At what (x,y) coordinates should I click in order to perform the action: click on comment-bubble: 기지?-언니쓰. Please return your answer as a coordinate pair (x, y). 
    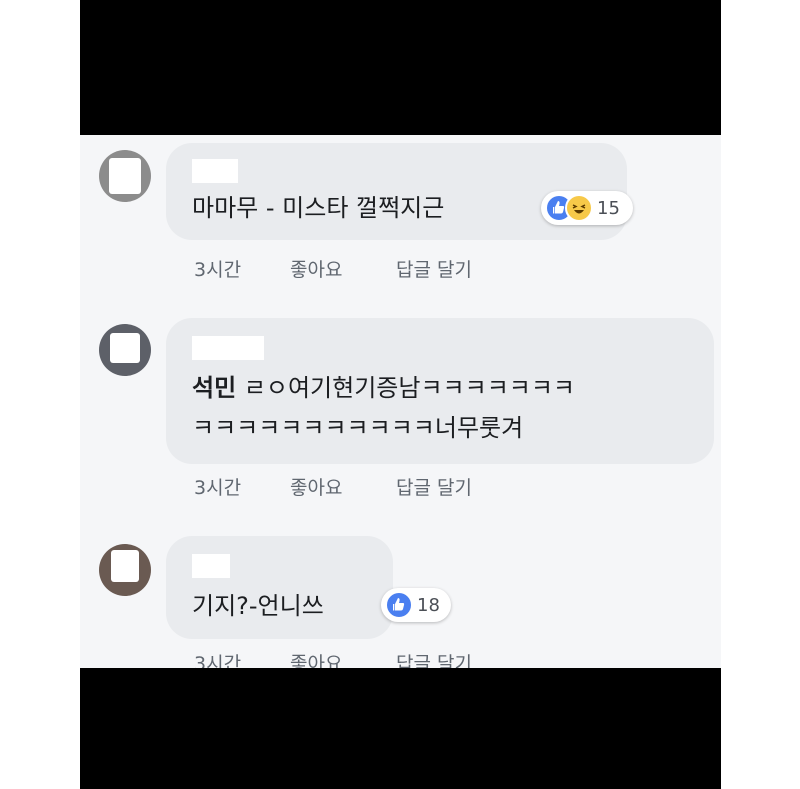
    Looking at the image, I should click on (279, 587).